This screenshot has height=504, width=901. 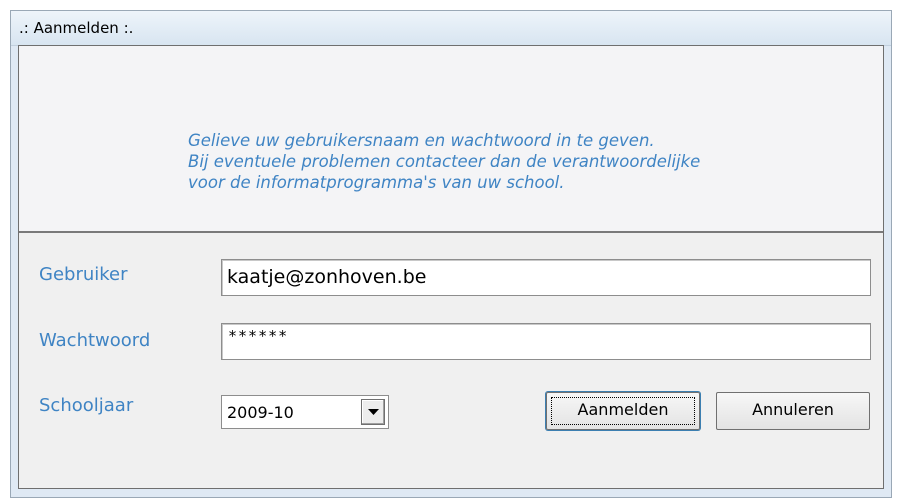 What do you see at coordinates (305, 412) in the screenshot?
I see `schoolyear-select: 2009-10` at bounding box center [305, 412].